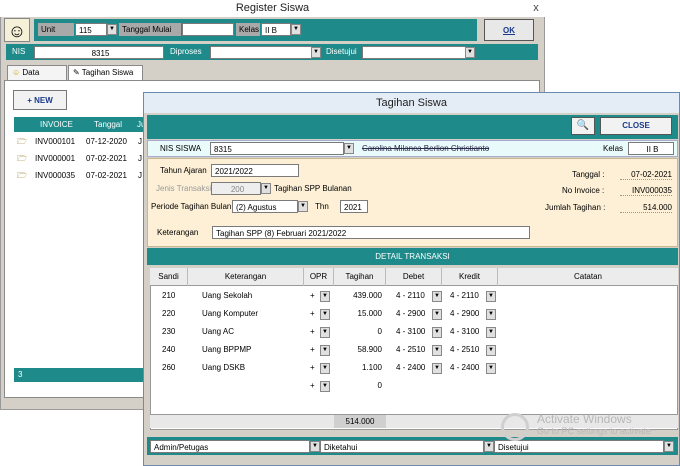 This screenshot has height=466, width=680. Describe the element at coordinates (106, 175) in the screenshot. I see `grid-tanggal: 07-02-2021` at that location.